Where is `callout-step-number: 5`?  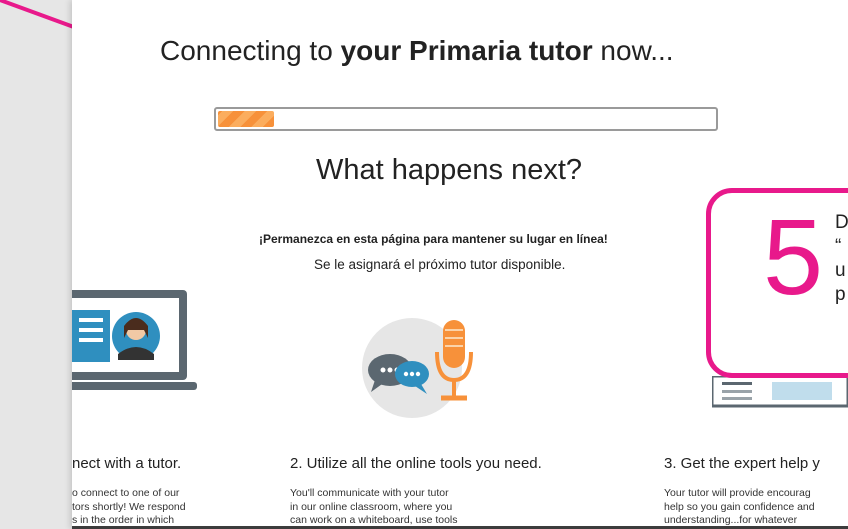 callout-step-number: 5 is located at coordinates (793, 256).